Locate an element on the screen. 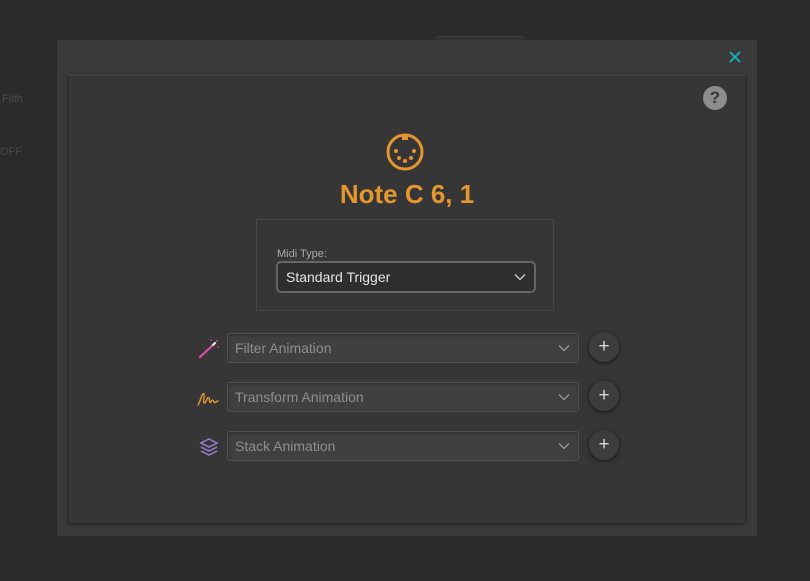 This screenshot has width=810, height=581. transform-animation-placeholder: Transform Animation is located at coordinates (299, 397).